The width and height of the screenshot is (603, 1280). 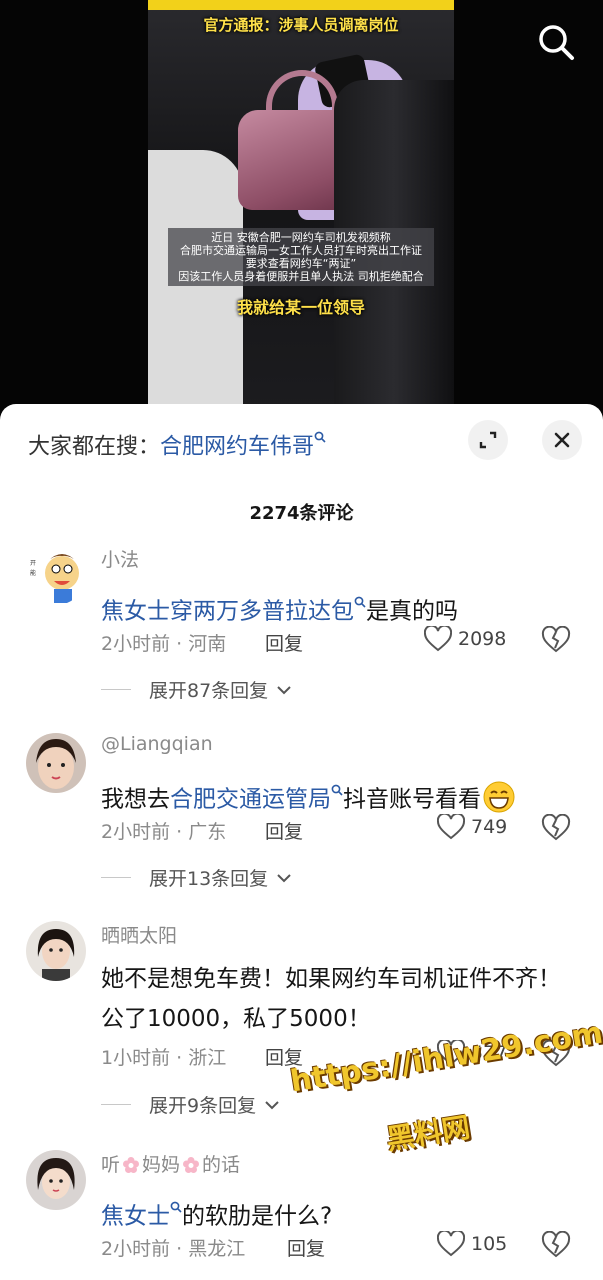 I want to click on comment-username: 听妈妈 的话, so click(x=170, y=1164).